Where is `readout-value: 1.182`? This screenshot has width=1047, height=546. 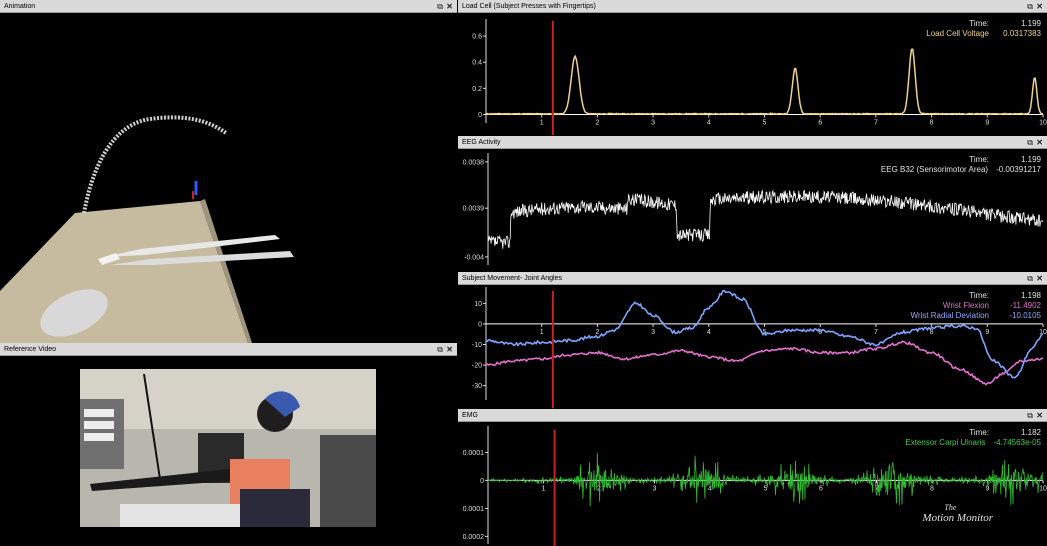 readout-value: 1.182 is located at coordinates (1030, 432).